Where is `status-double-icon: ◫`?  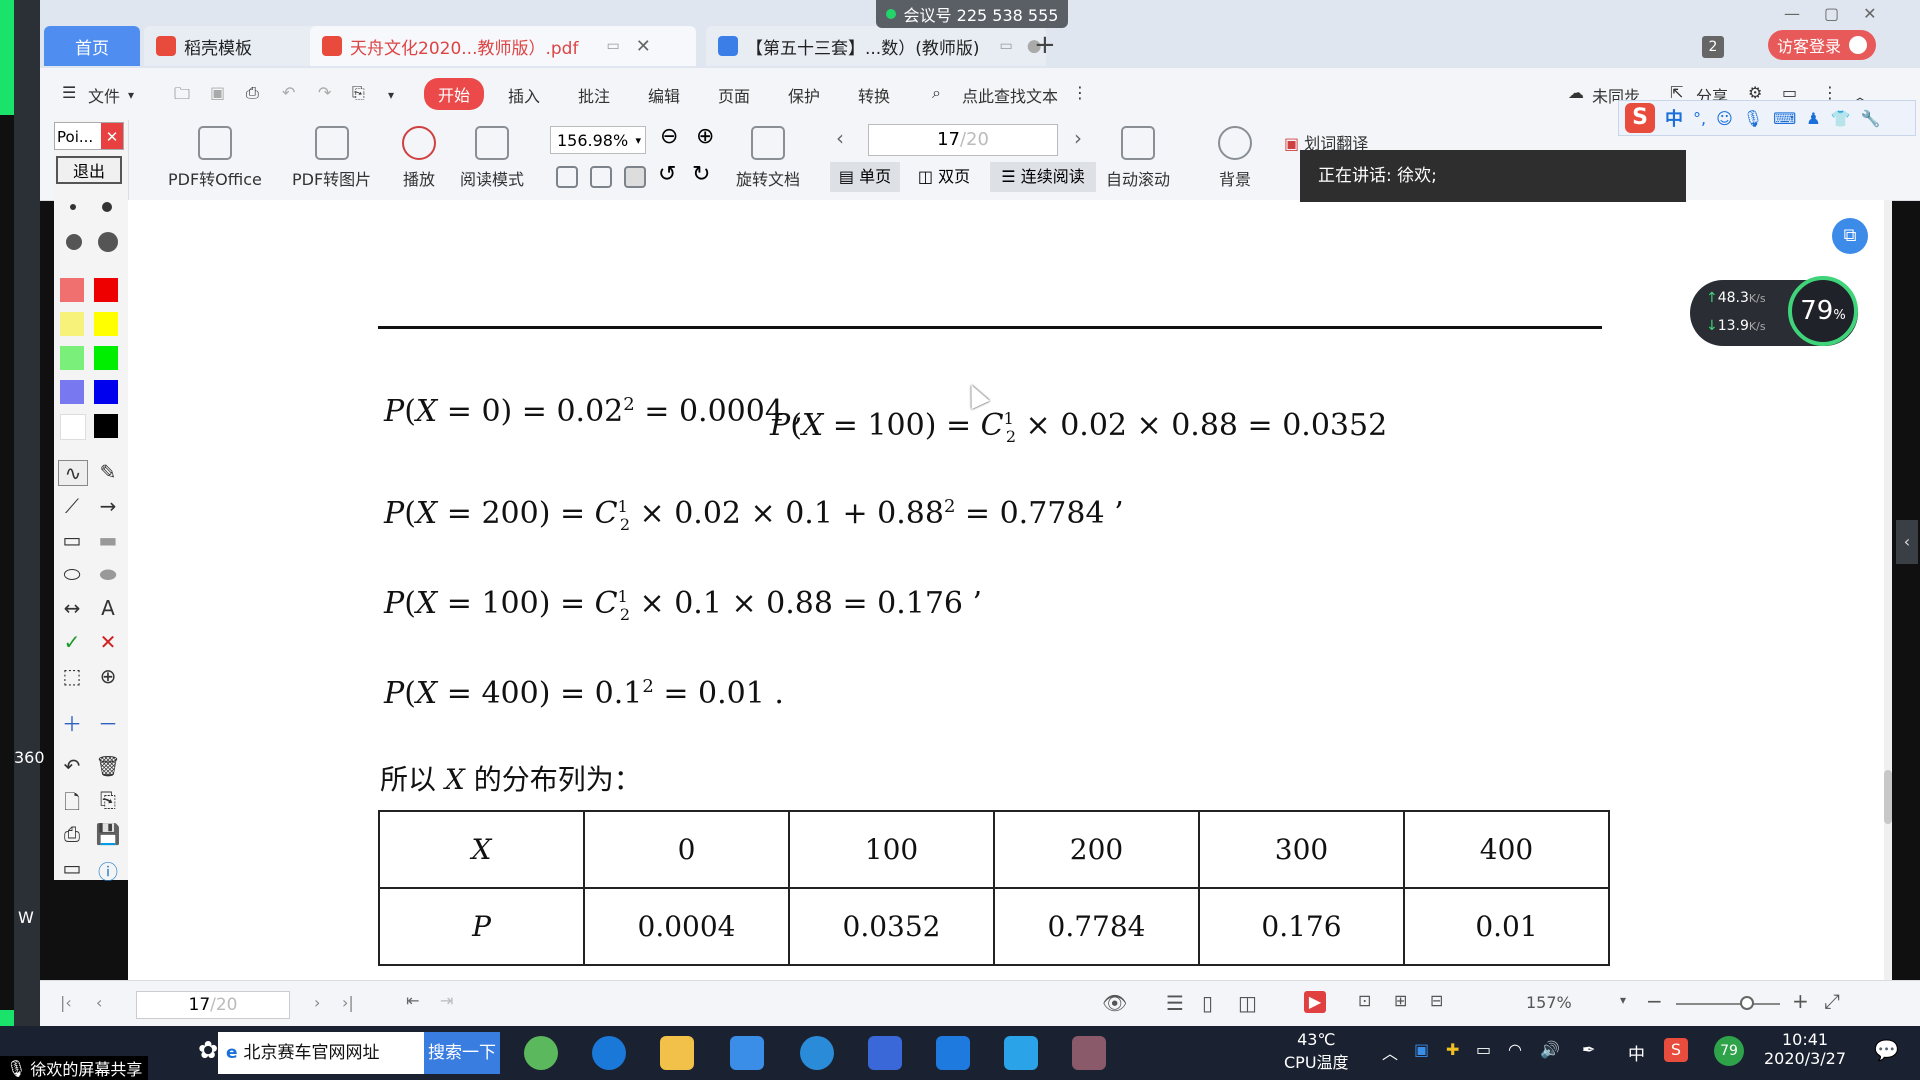 status-double-icon: ◫ is located at coordinates (1247, 1003).